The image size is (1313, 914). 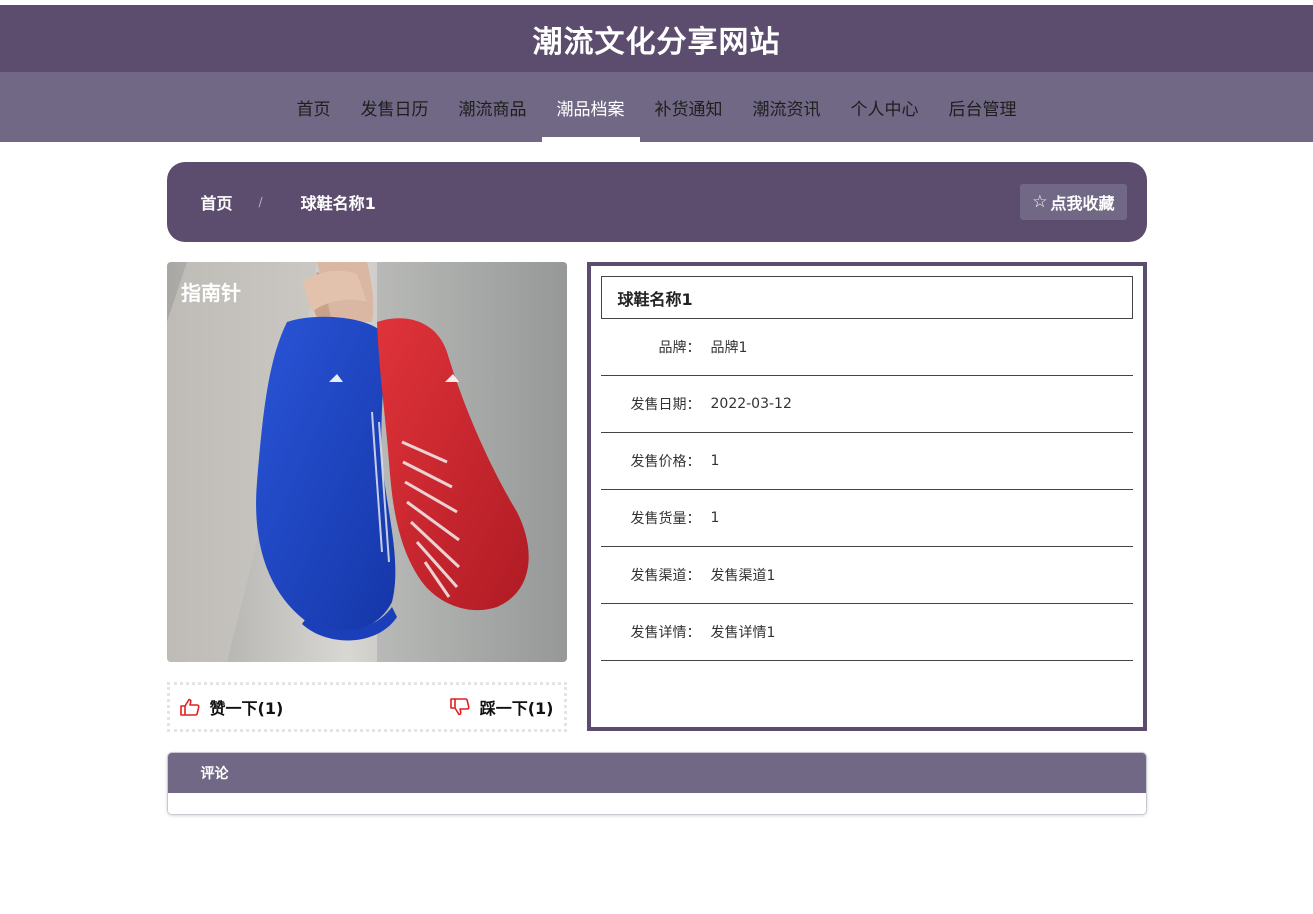 What do you see at coordinates (516, 708) in the screenshot?
I see `dislike-label: 踩一下(1)` at bounding box center [516, 708].